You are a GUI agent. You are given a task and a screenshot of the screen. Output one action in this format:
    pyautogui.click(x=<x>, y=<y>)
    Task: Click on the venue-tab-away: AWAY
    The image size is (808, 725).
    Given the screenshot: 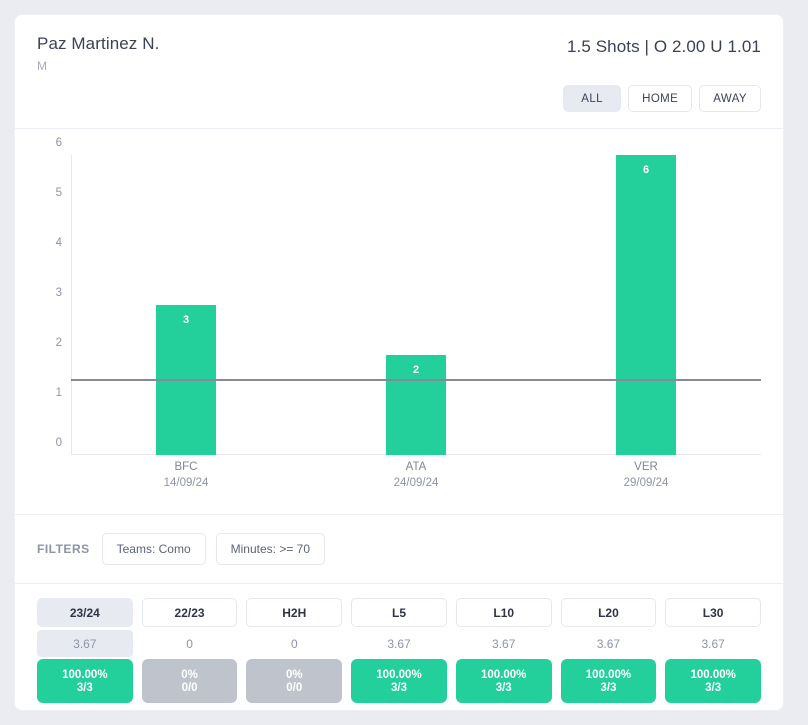 What is the action you would take?
    pyautogui.click(x=730, y=98)
    